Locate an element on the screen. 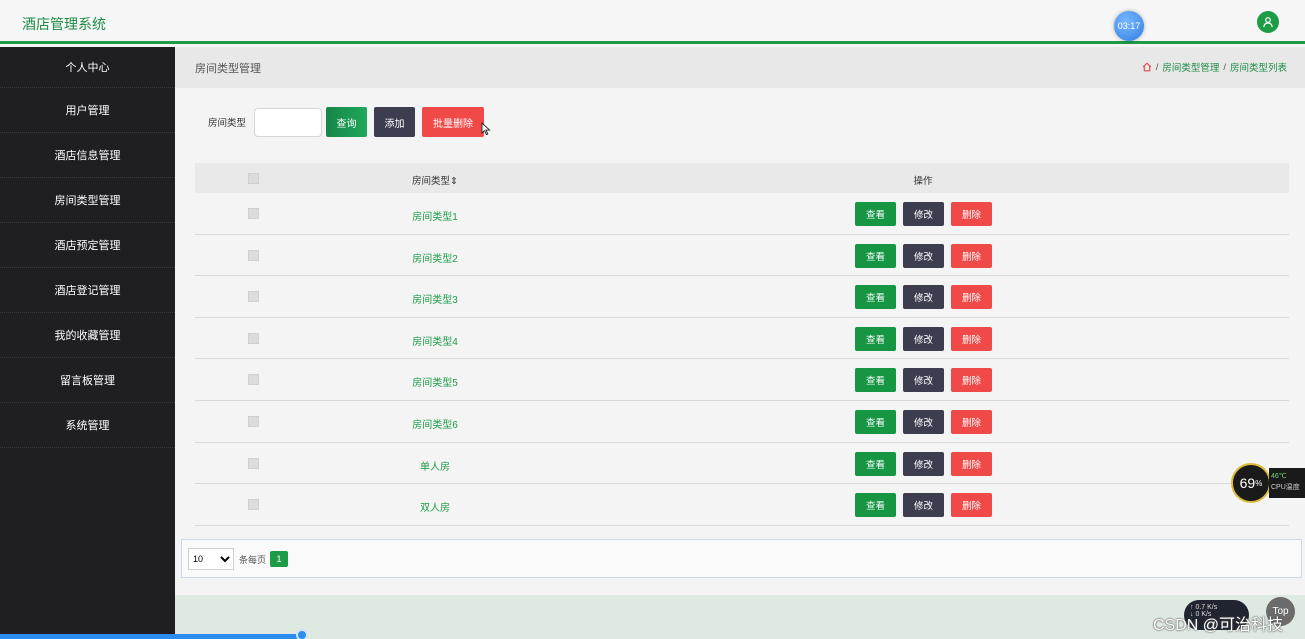 This screenshot has width=1305, height=639. breadcrumb-room-type-list: 房间类型列表 is located at coordinates (1258, 68).